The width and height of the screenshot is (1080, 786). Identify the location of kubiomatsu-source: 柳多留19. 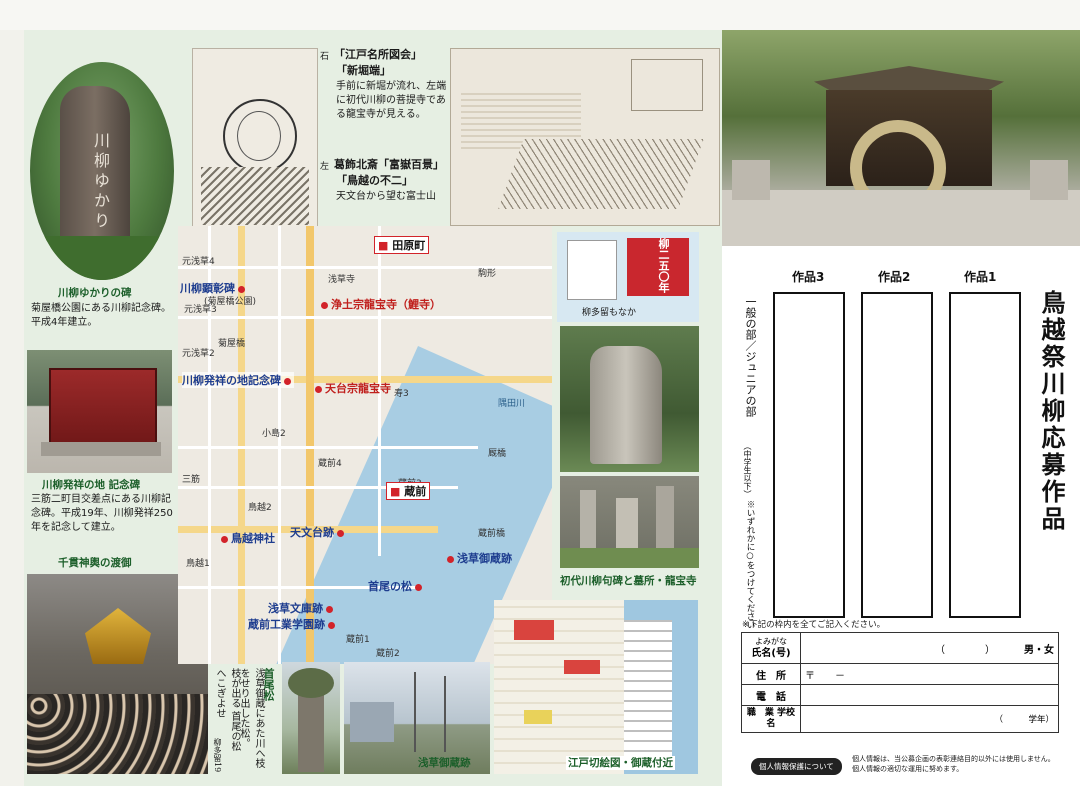
(217, 755).